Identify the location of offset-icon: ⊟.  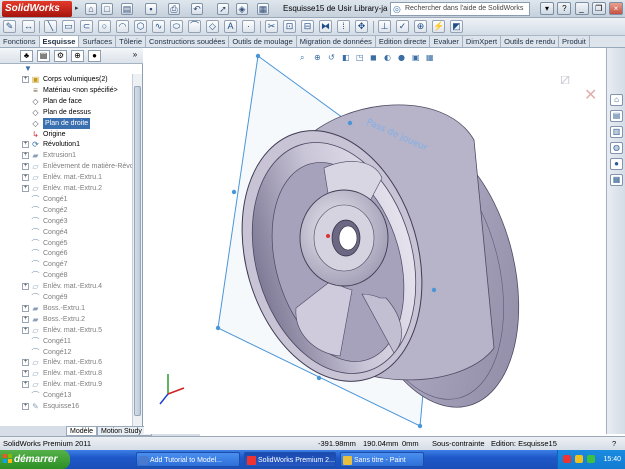
(307, 26).